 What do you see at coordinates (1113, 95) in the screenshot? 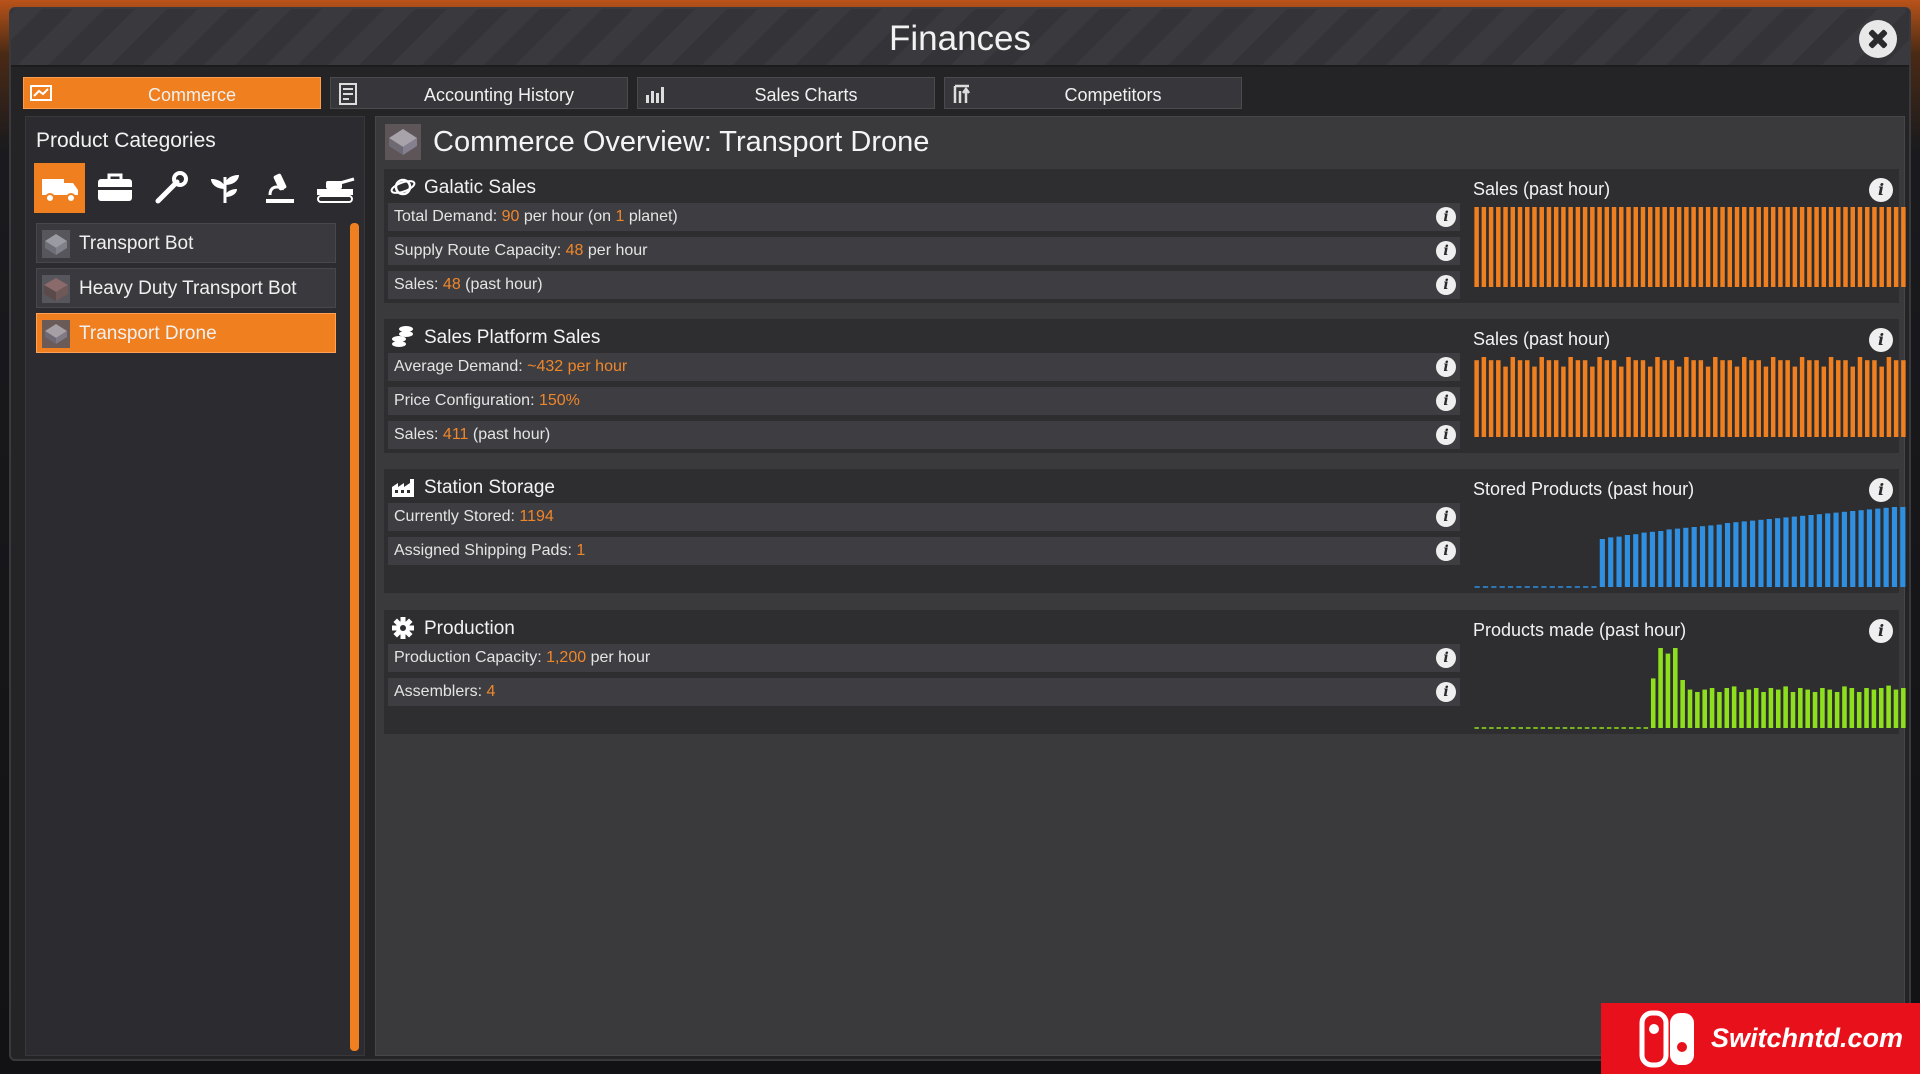
I see `tab-label: Competitors` at bounding box center [1113, 95].